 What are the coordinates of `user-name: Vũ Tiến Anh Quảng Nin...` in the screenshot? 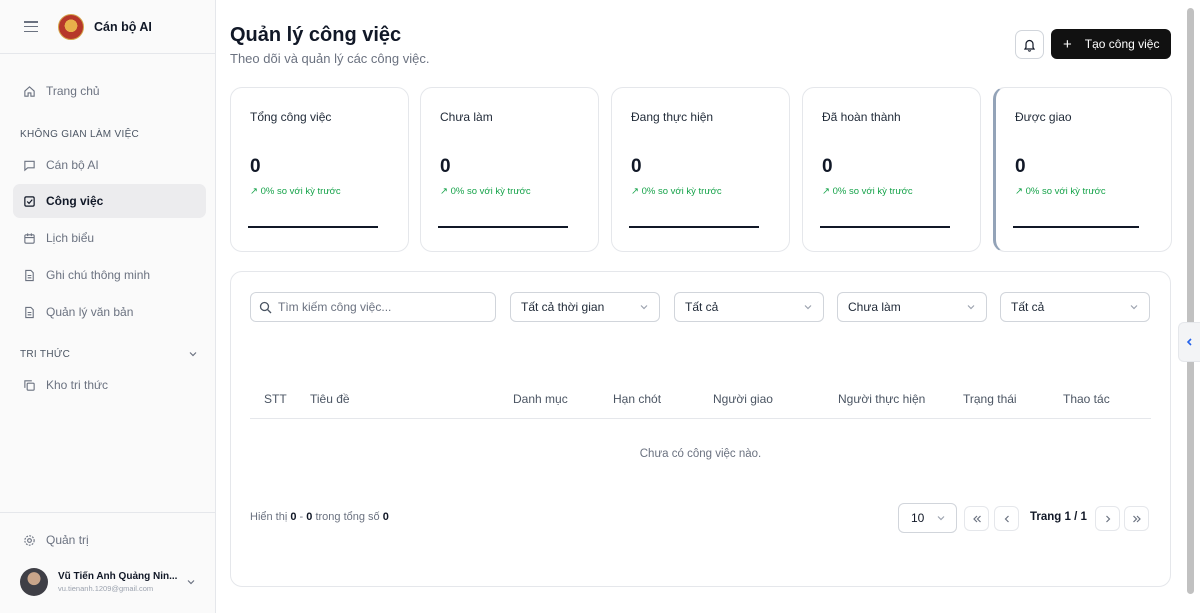 It's located at (118, 576).